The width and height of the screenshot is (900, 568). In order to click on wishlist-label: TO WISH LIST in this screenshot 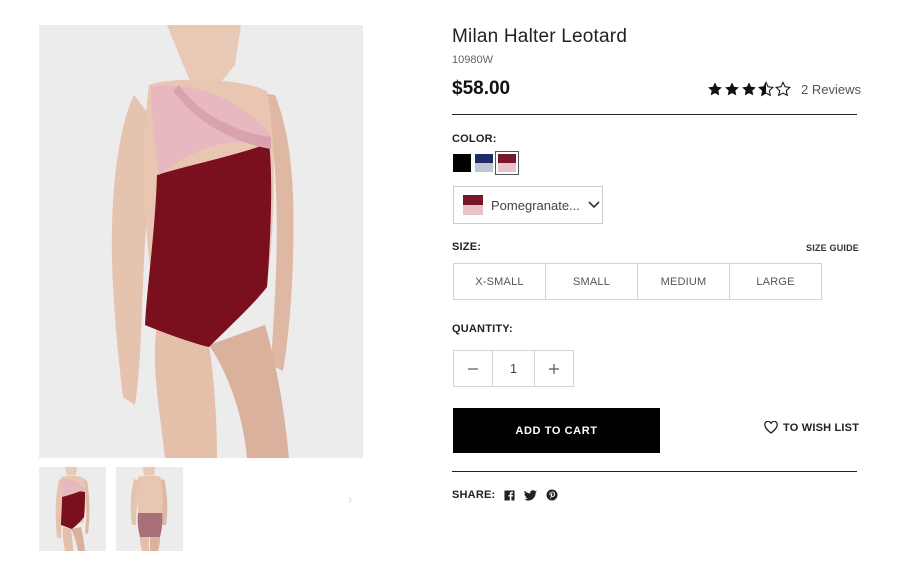, I will do `click(821, 427)`.